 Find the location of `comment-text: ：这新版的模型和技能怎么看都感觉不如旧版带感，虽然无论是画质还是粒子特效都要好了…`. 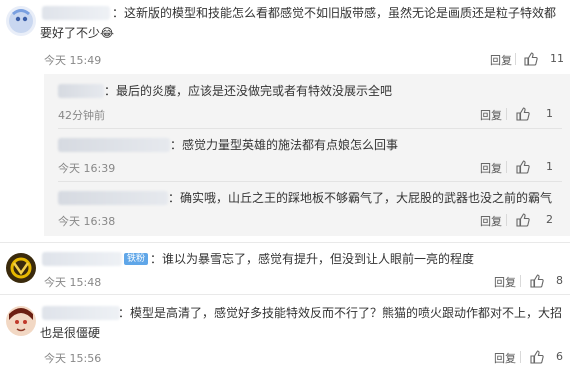

comment-text: ：这新版的模型和技能怎么看都感觉不如旧版带感，虽然无论是画质还是粒子特效都要好了… is located at coordinates (298, 23).